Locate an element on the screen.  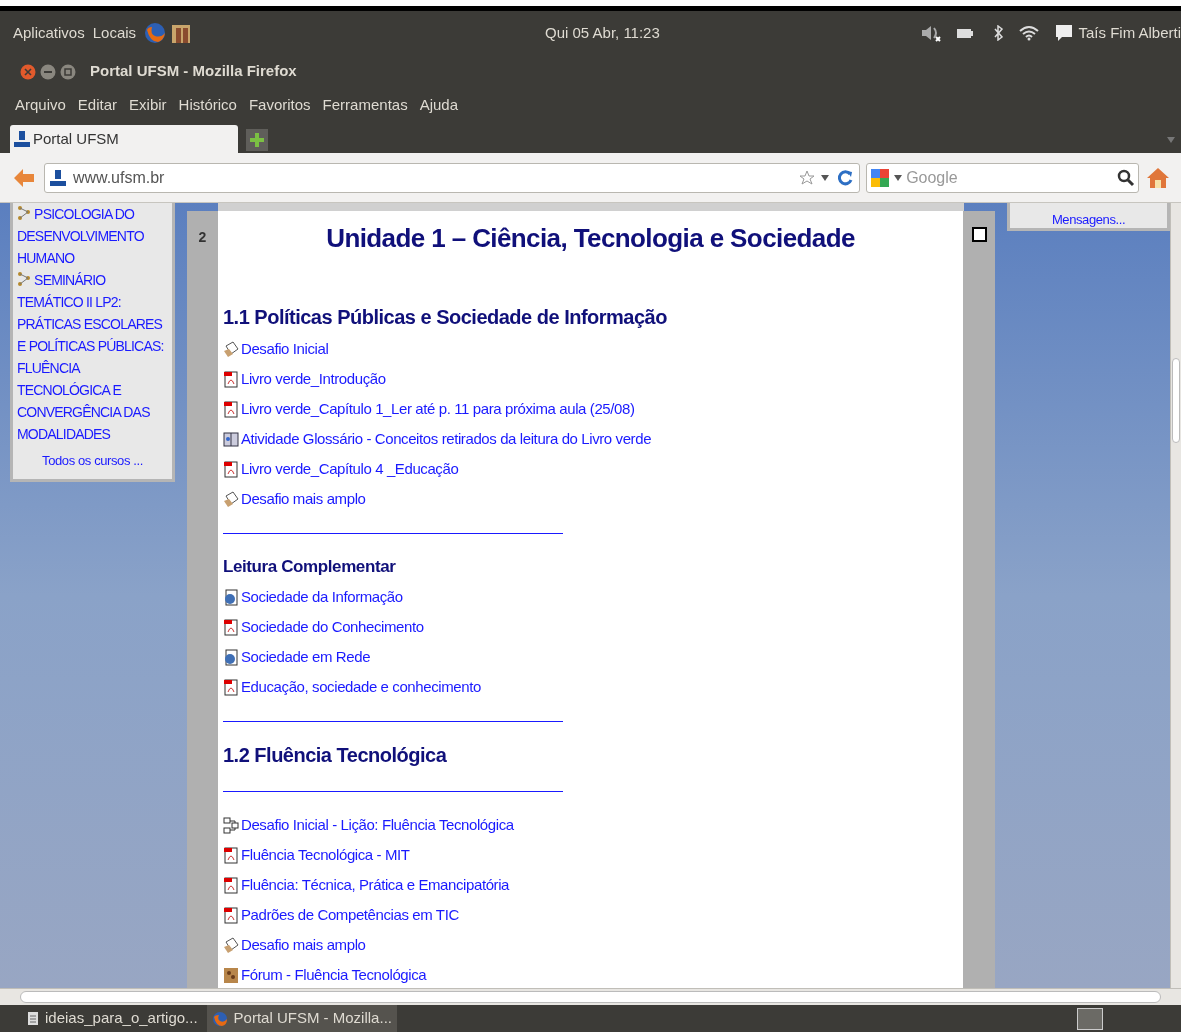
new-tab-button is located at coordinates (257, 140).